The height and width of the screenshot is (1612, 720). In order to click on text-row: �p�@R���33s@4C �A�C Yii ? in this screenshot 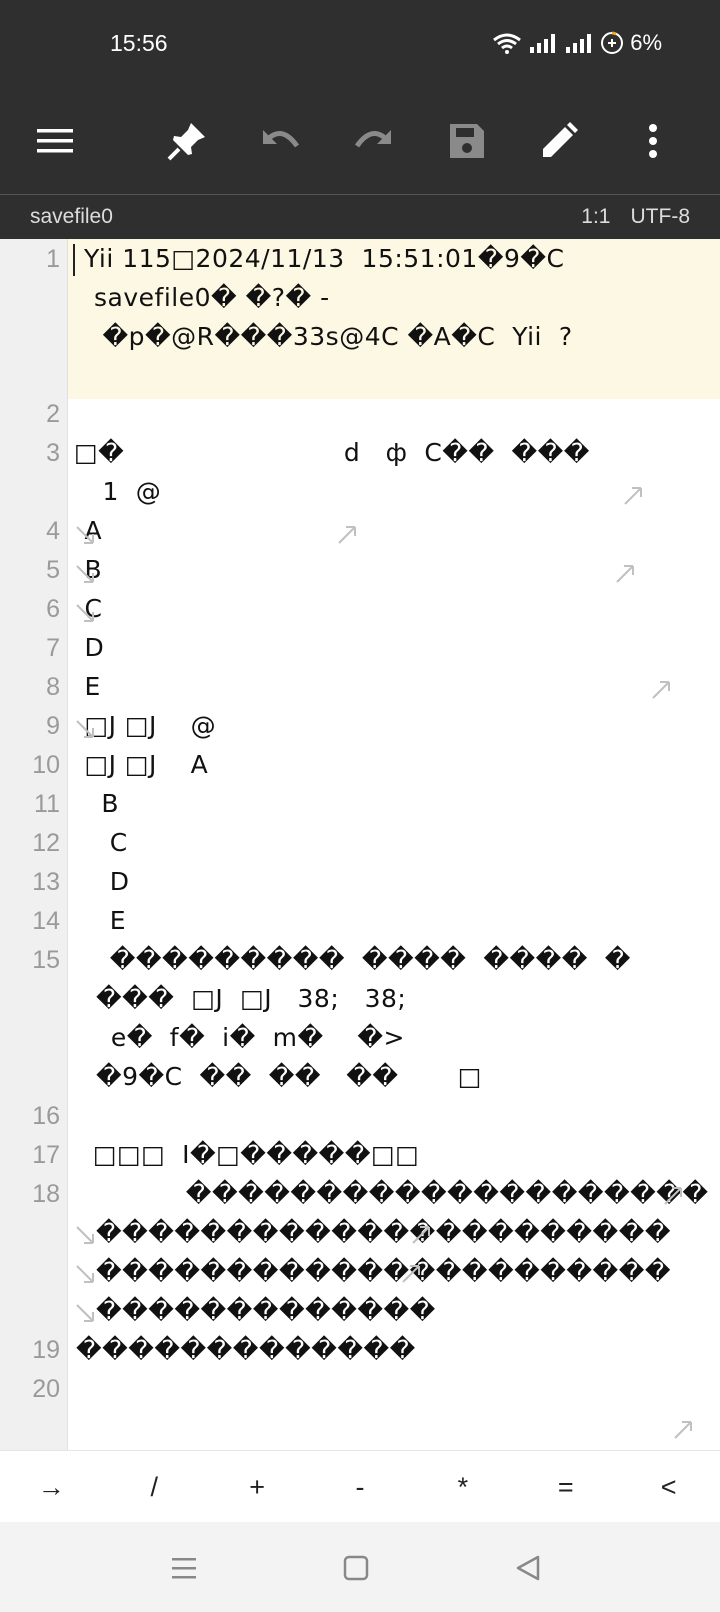, I will do `click(333, 336)`.